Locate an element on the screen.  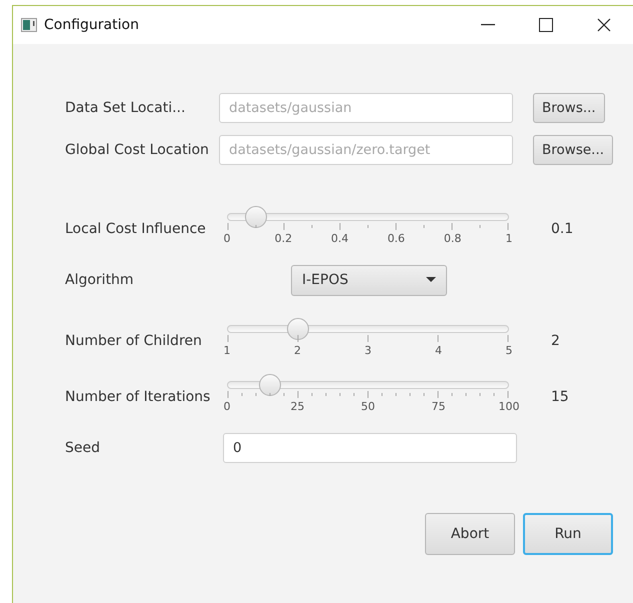
tick-label: 50 is located at coordinates (368, 407).